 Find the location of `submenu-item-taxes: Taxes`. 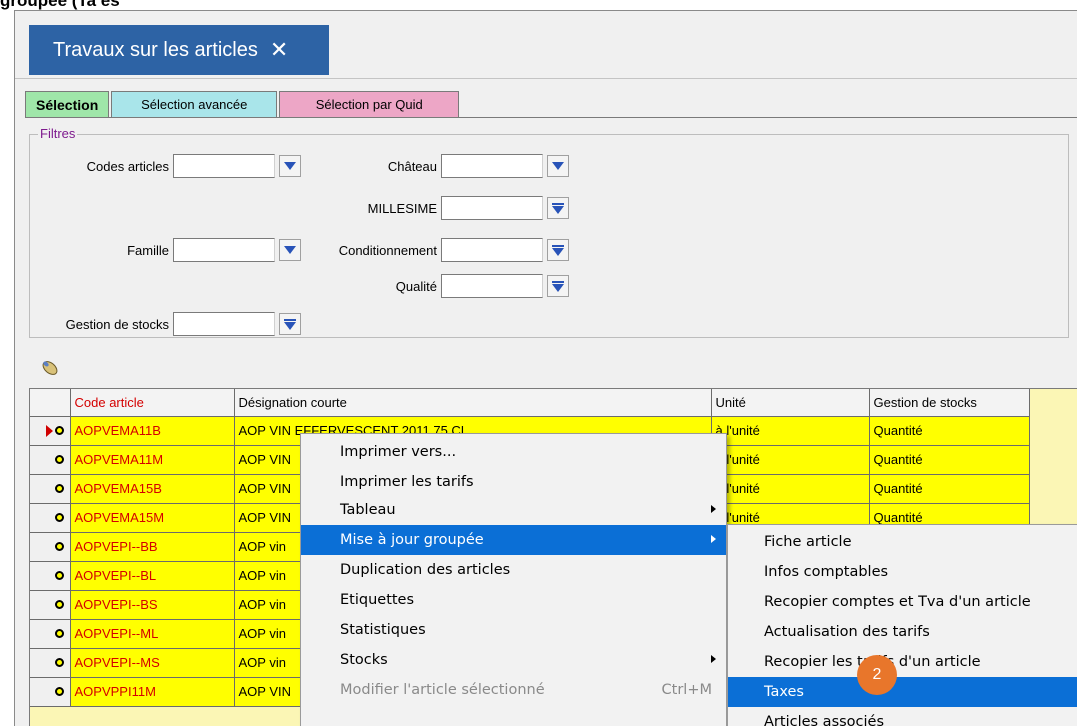

submenu-item-taxes: Taxes is located at coordinates (902, 692).